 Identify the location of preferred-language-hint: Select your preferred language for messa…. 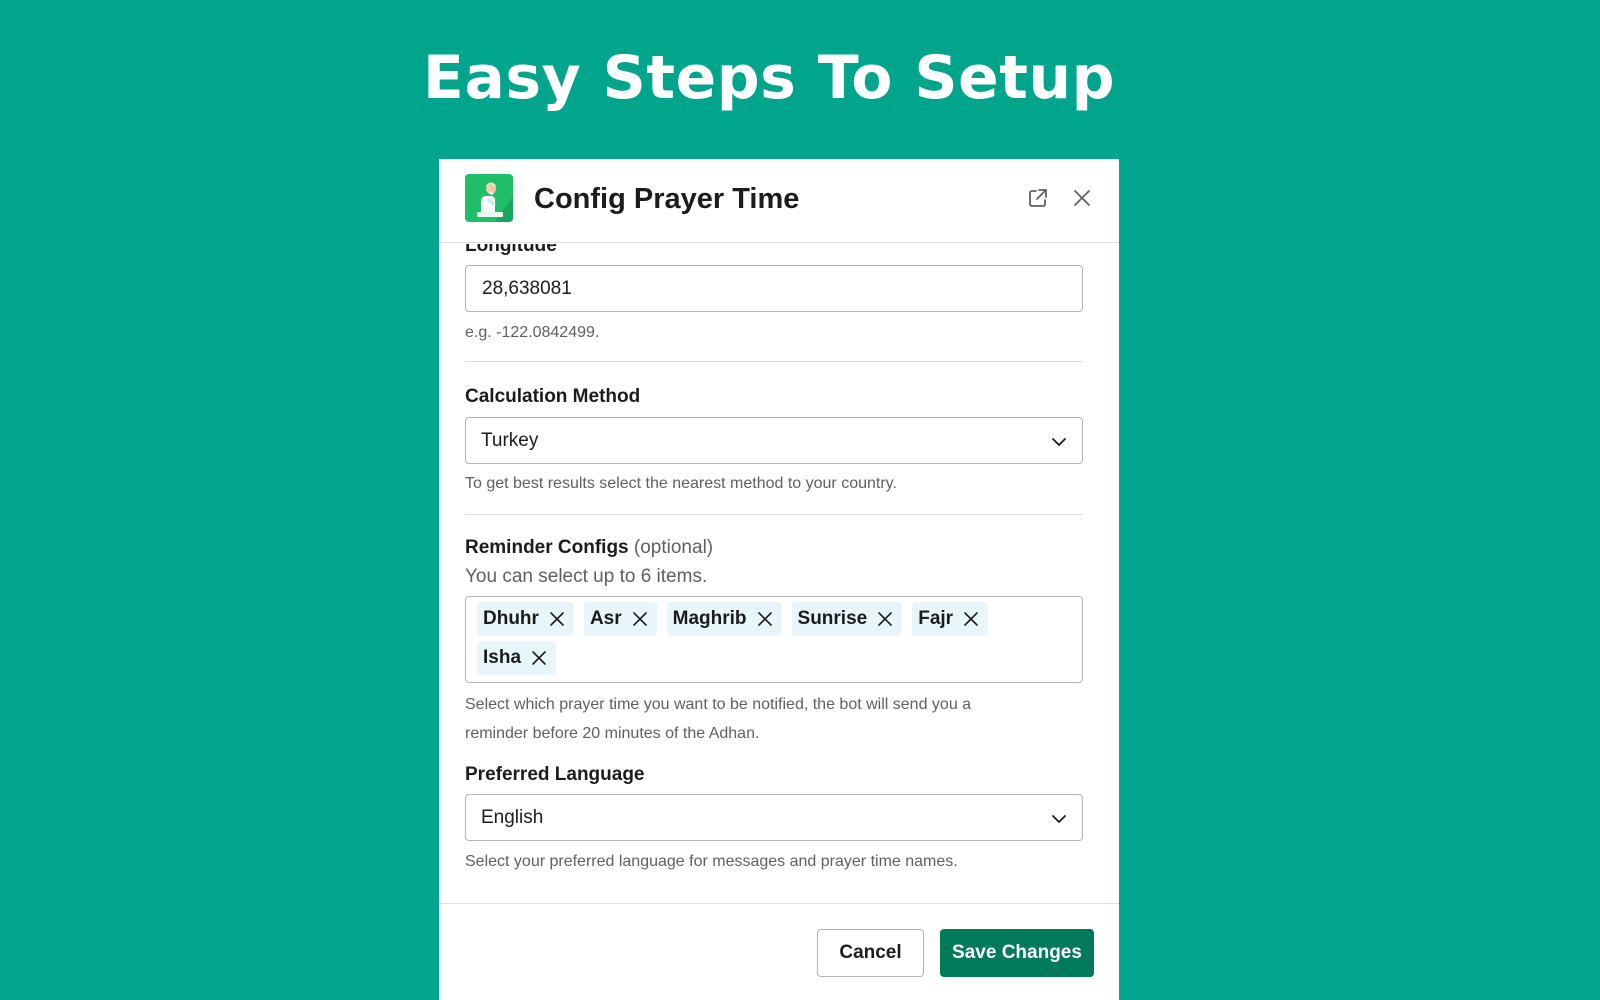
(711, 861).